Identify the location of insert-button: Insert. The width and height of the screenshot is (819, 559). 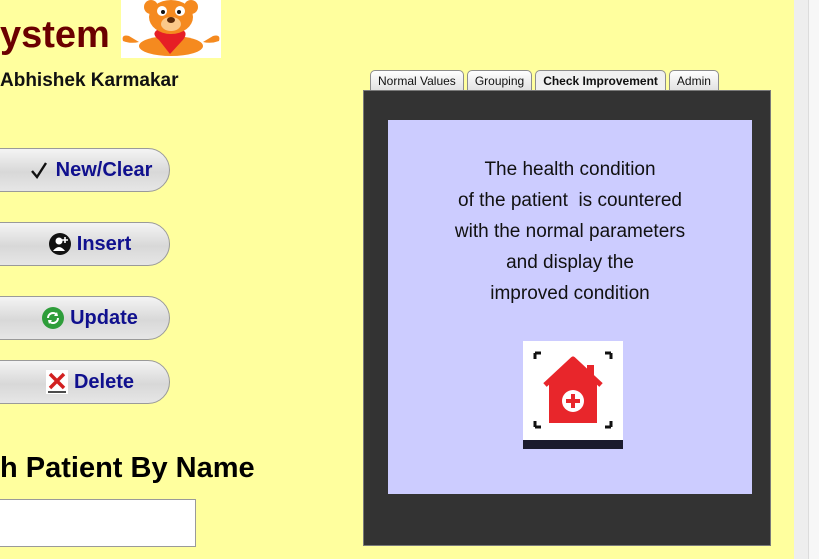
(85, 244).